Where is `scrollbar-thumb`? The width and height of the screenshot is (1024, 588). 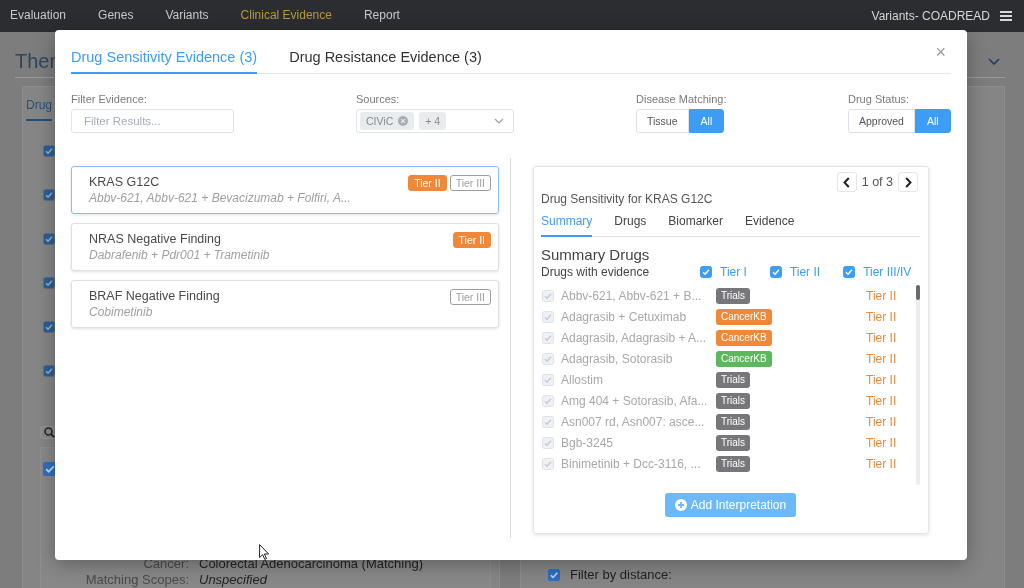 scrollbar-thumb is located at coordinates (918, 293).